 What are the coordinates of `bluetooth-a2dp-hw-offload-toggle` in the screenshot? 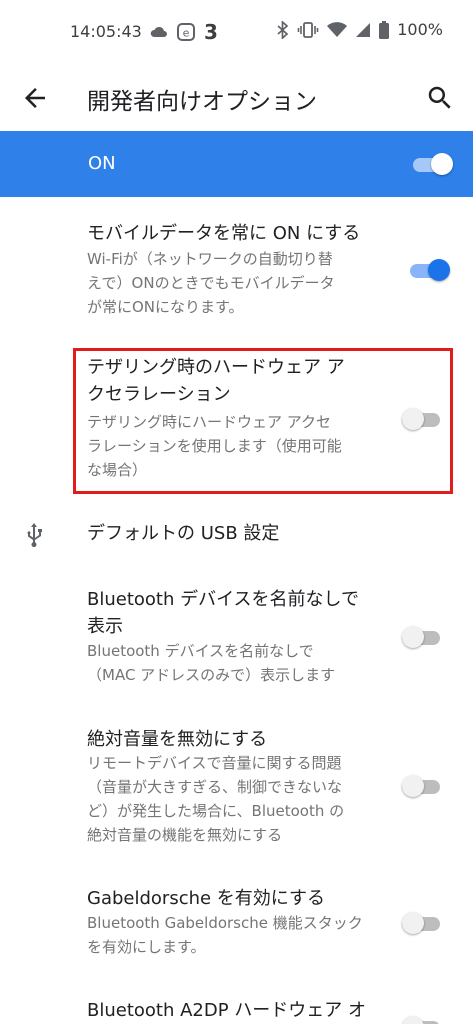 It's located at (422, 1019).